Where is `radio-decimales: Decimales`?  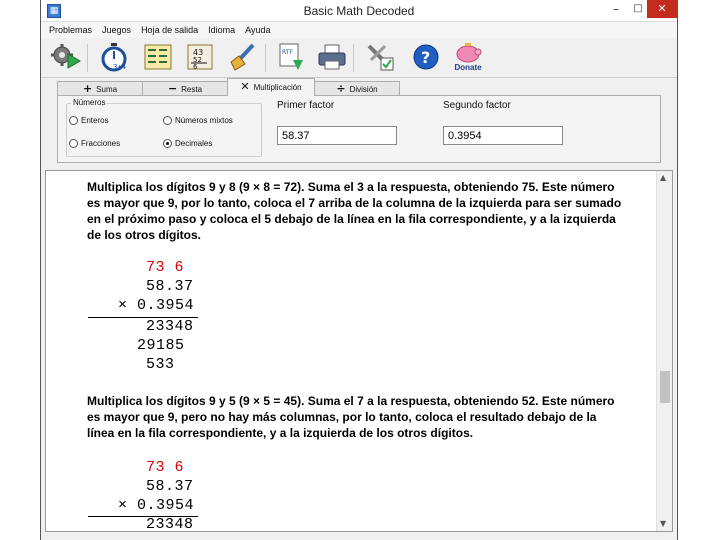
radio-decimales: Decimales is located at coordinates (187, 143).